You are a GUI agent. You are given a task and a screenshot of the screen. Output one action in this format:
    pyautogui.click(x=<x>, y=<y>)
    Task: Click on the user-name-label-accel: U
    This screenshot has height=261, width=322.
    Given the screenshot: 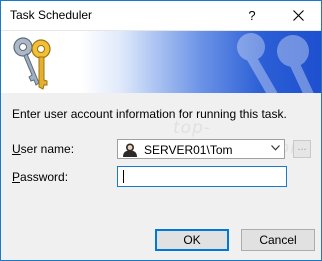 What is the action you would take?
    pyautogui.click(x=16, y=149)
    